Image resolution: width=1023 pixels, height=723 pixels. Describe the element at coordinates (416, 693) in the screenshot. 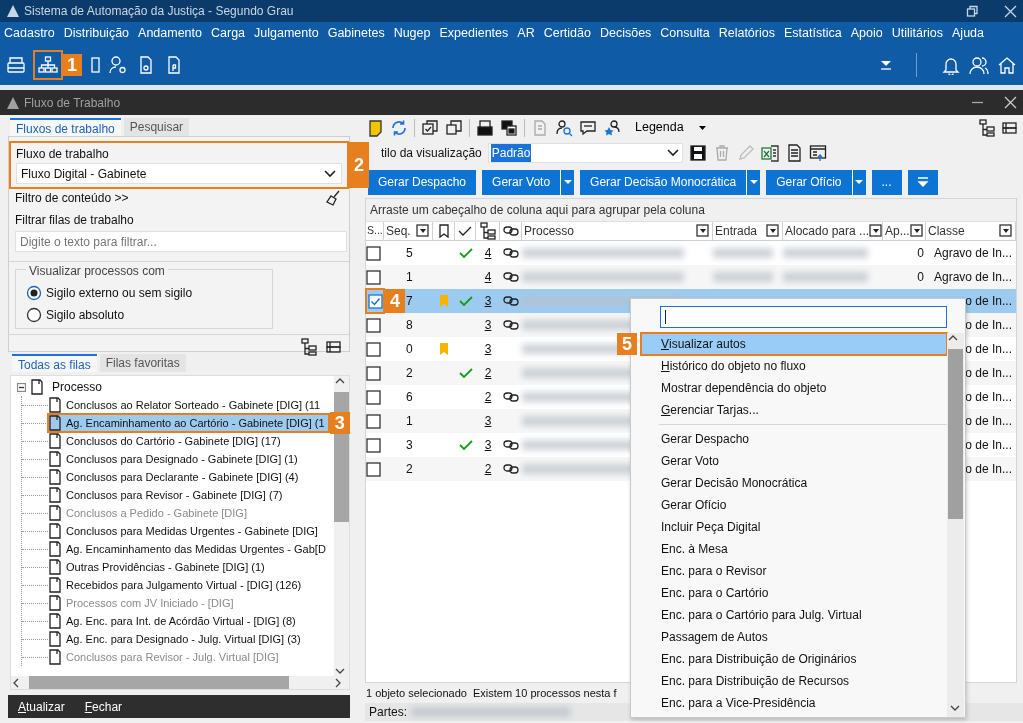

I see `status-text: 1 objeto selecionado` at that location.